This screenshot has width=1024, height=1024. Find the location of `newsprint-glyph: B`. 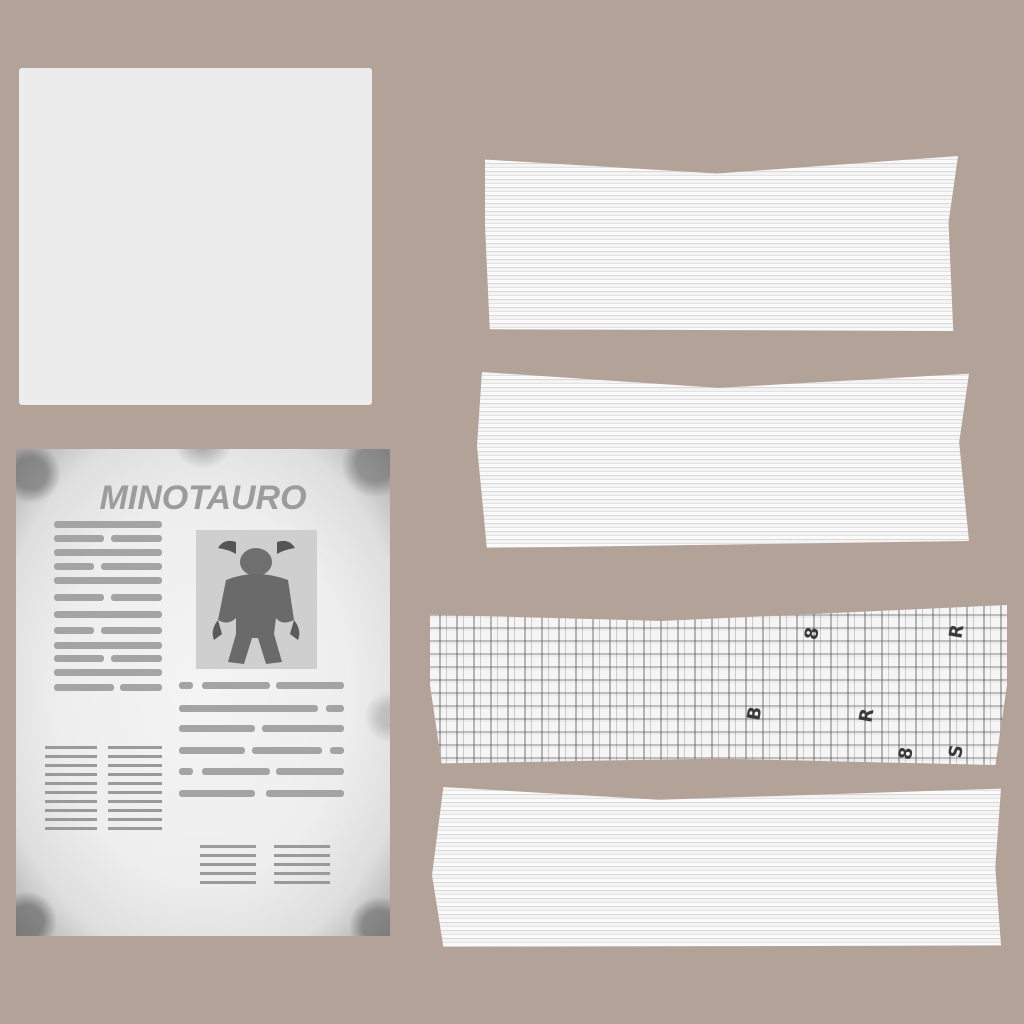

newsprint-glyph: B is located at coordinates (755, 713).